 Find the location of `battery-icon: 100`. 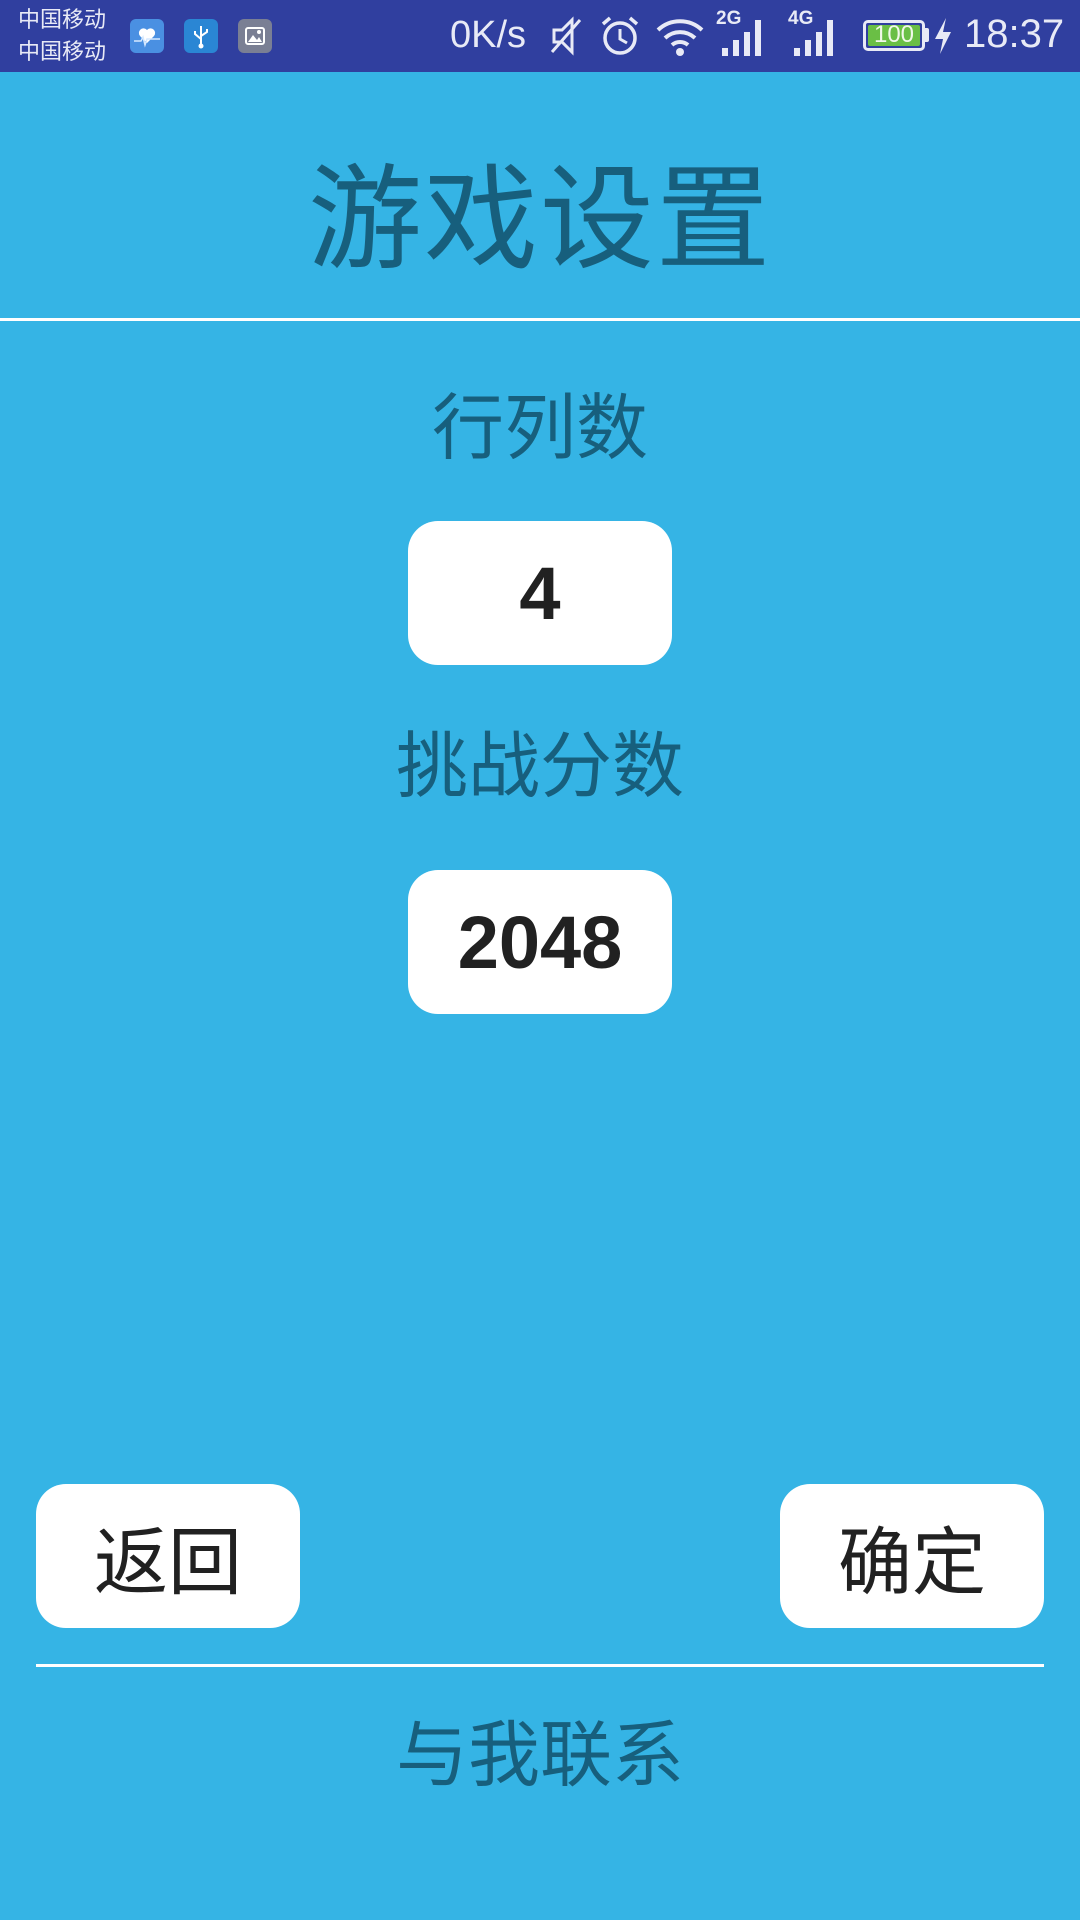

battery-icon: 100 is located at coordinates (894, 35).